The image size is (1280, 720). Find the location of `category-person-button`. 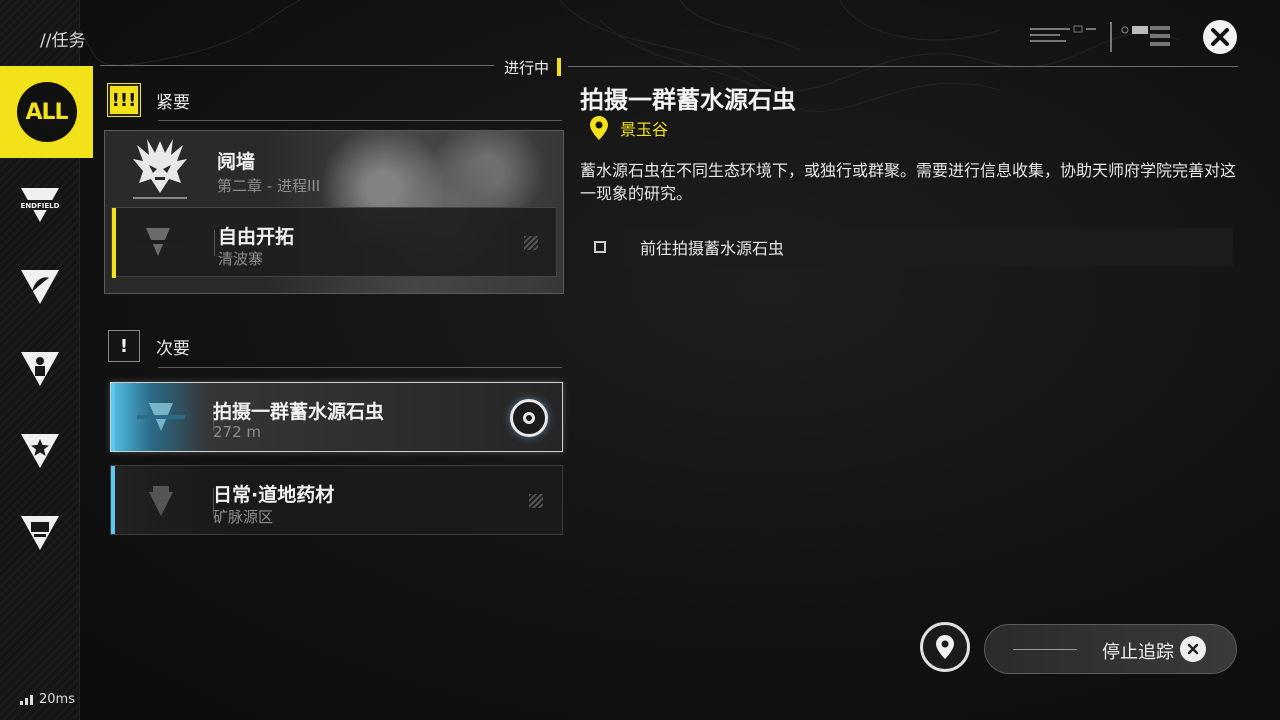

category-person-button is located at coordinates (40, 369).